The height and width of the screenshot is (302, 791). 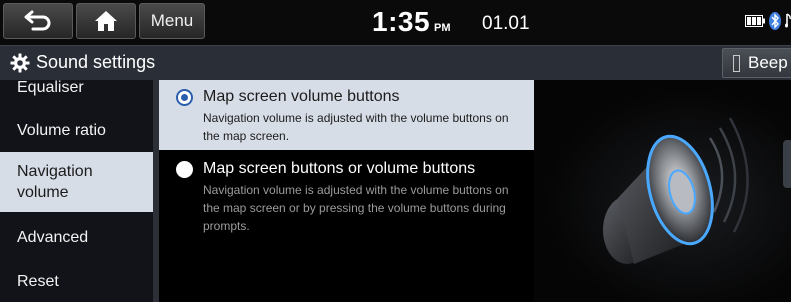 I want to click on menu-button: Menu, so click(x=172, y=21).